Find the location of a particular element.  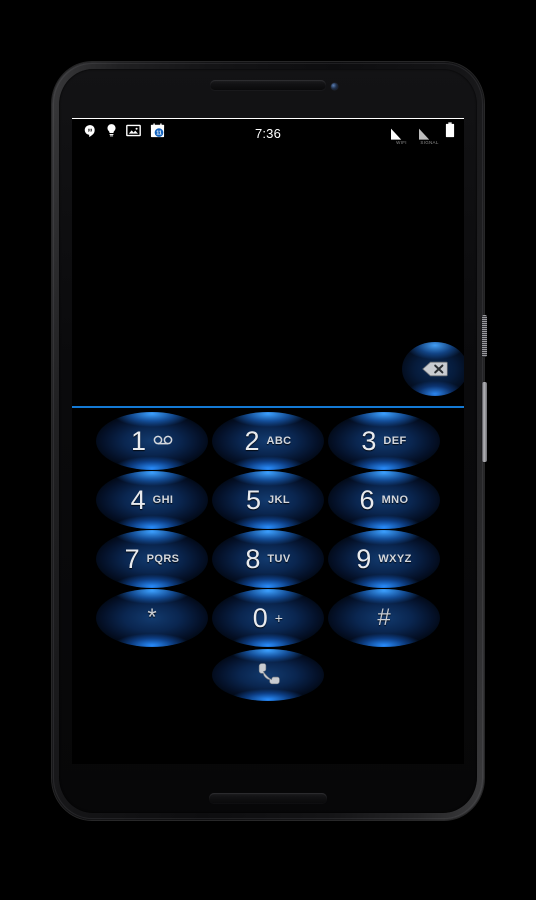

hangouts-icon is located at coordinates (90, 133).